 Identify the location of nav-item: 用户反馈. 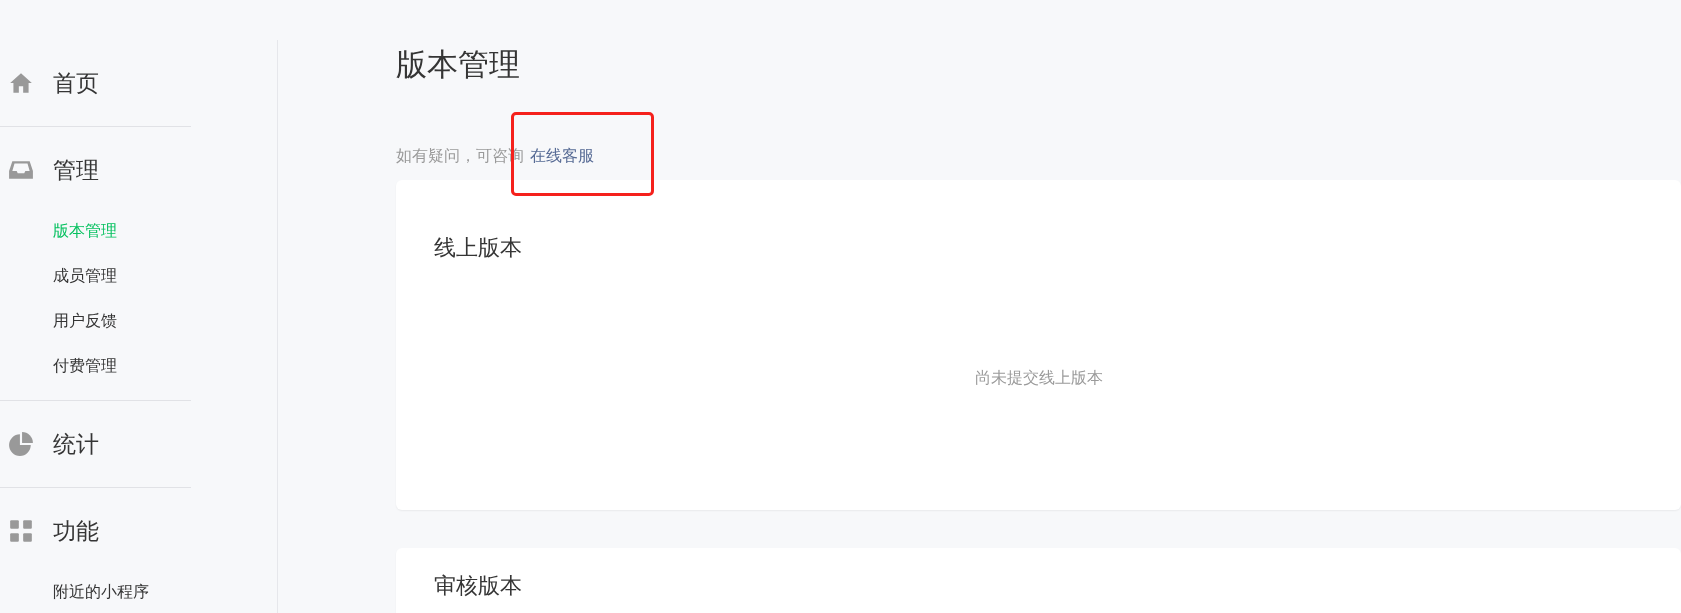
(122, 321).